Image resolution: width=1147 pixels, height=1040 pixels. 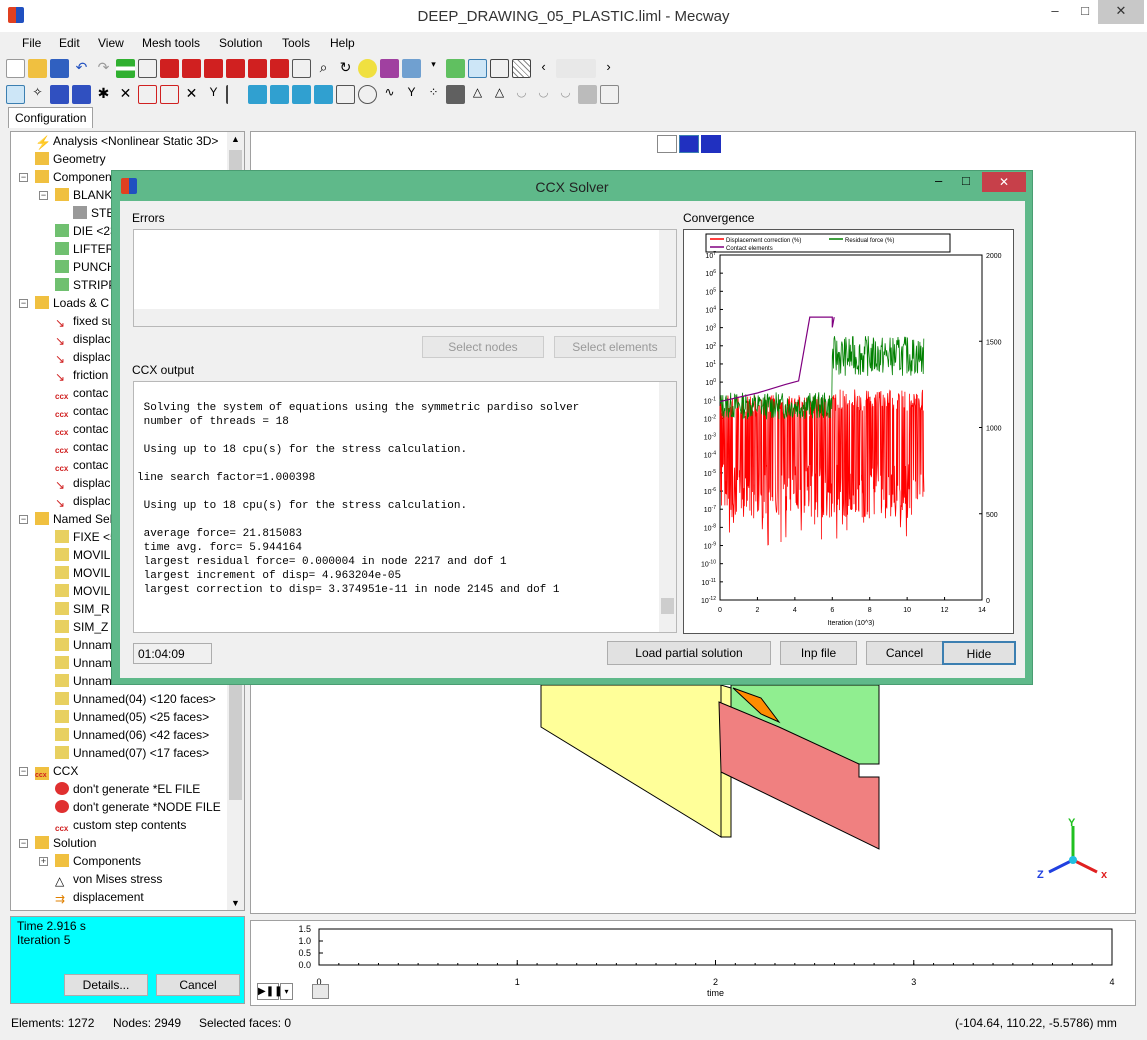 I want to click on new-file-icon, so click(x=15, y=68).